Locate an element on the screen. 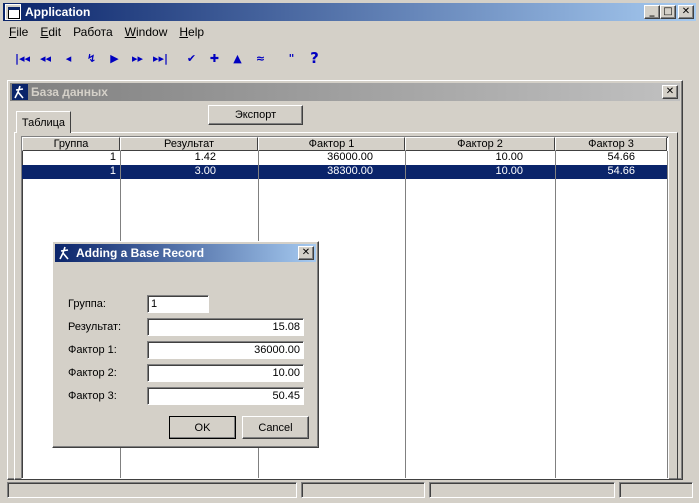 The width and height of the screenshot is (699, 503). app-titlebar: Application _ □ ✕ is located at coordinates (349, 12).